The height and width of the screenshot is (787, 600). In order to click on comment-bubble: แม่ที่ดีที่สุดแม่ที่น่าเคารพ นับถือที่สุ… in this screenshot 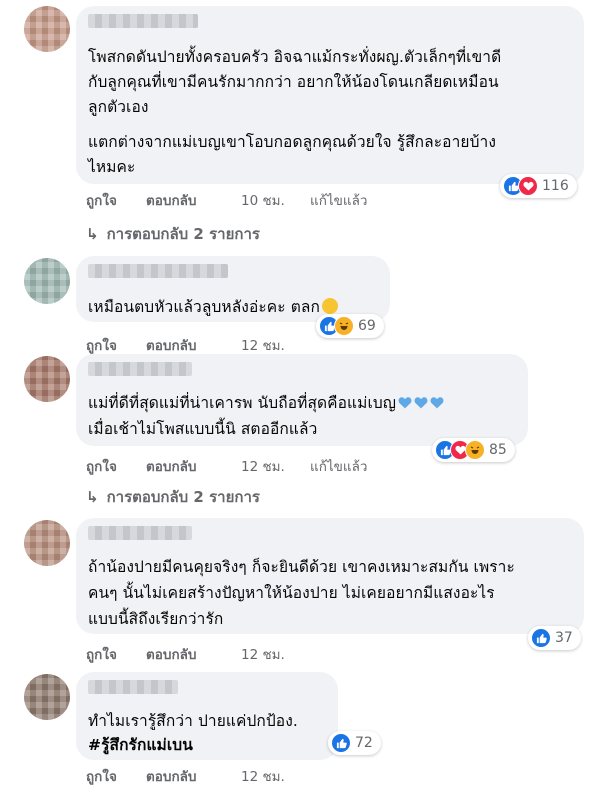, I will do `click(302, 400)`.